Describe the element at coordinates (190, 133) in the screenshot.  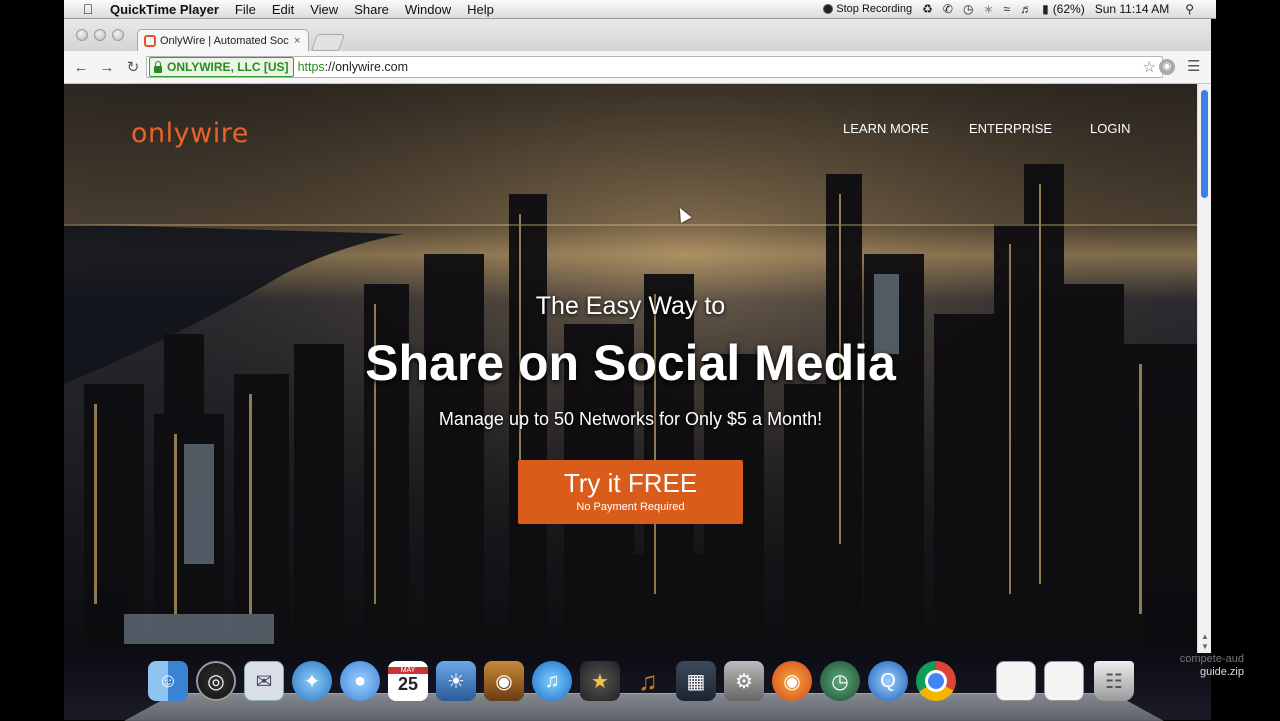
I see `onlywire-logo: onlywire` at that location.